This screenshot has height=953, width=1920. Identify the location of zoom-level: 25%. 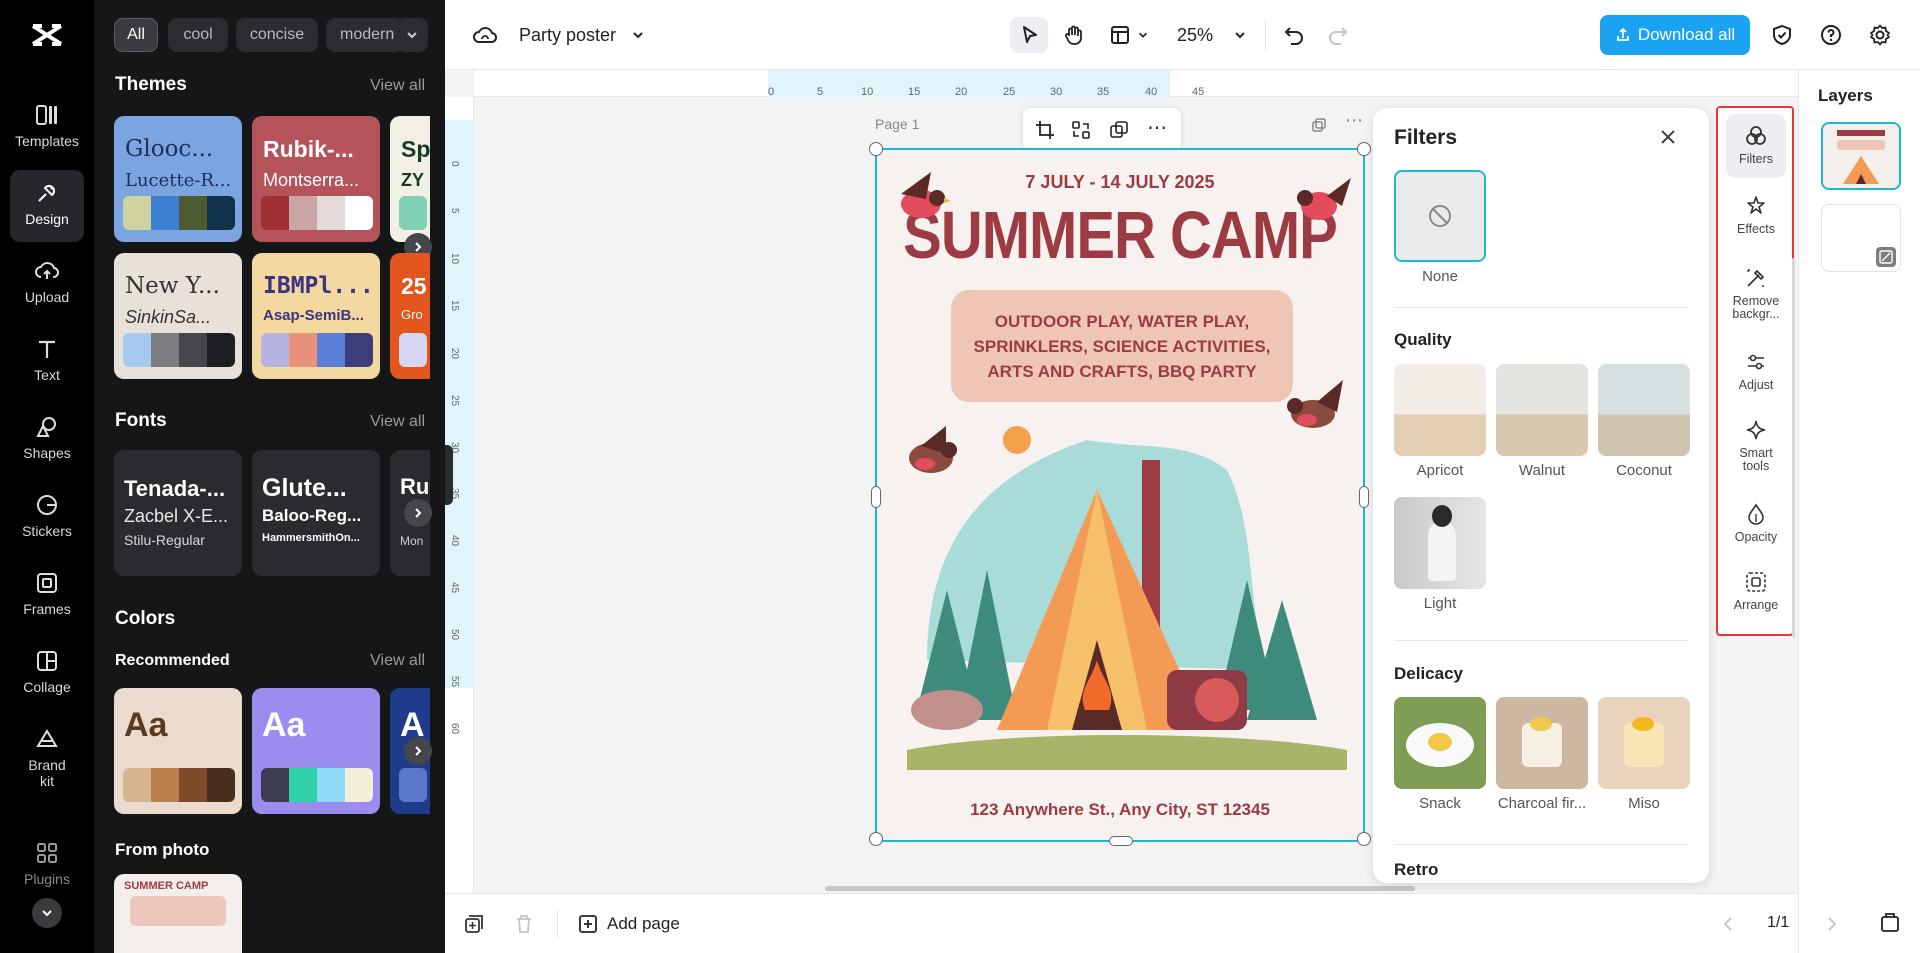
(1195, 35).